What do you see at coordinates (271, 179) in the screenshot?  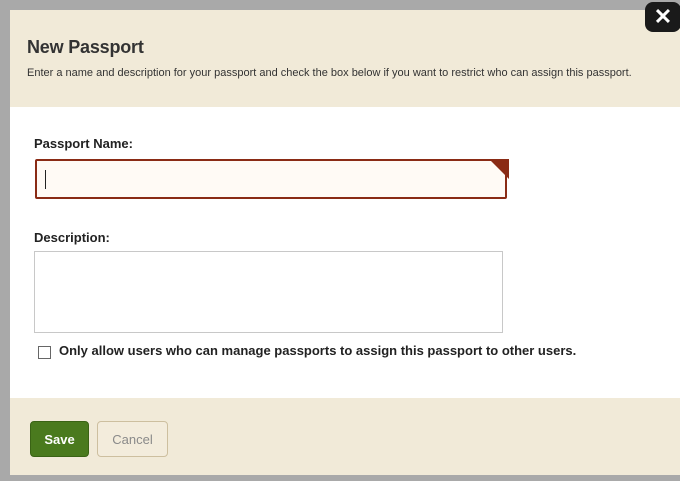 I see `passport-name-input` at bounding box center [271, 179].